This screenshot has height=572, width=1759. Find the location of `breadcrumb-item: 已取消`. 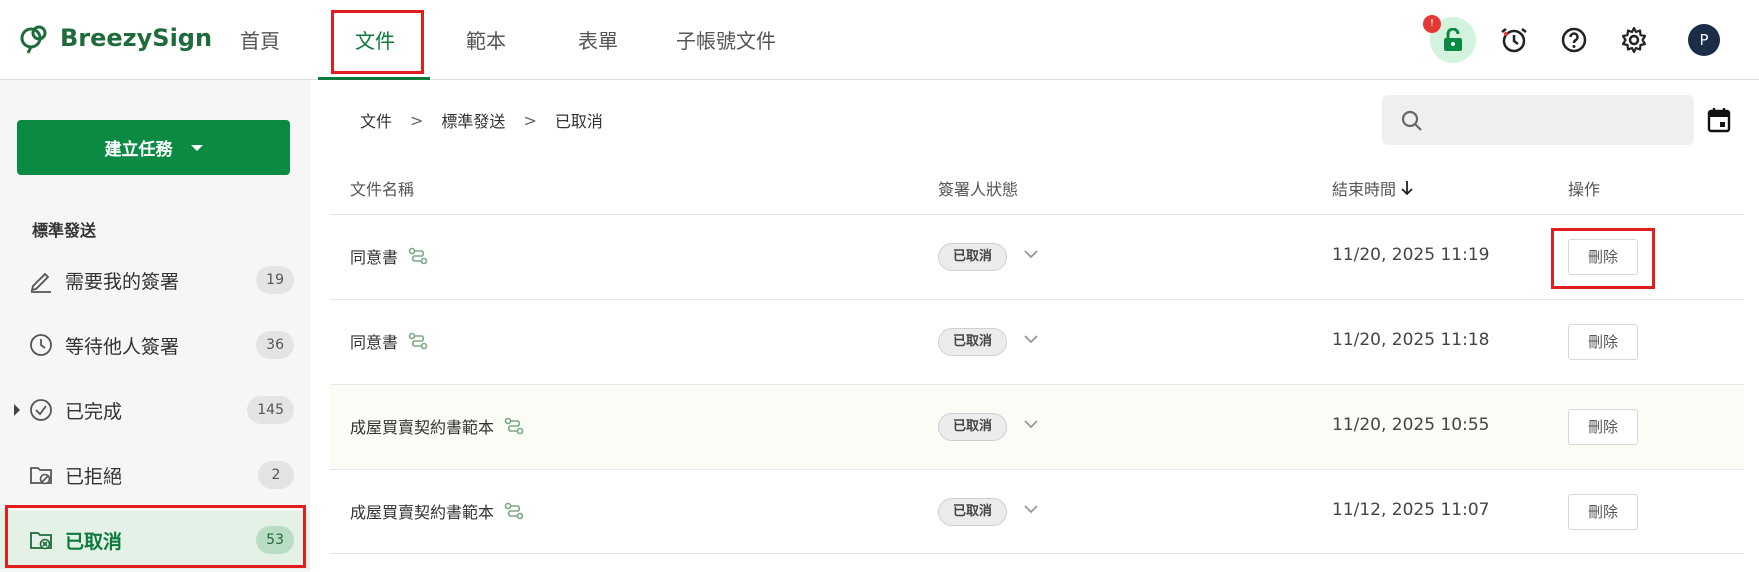

breadcrumb-item: 已取消 is located at coordinates (578, 121).